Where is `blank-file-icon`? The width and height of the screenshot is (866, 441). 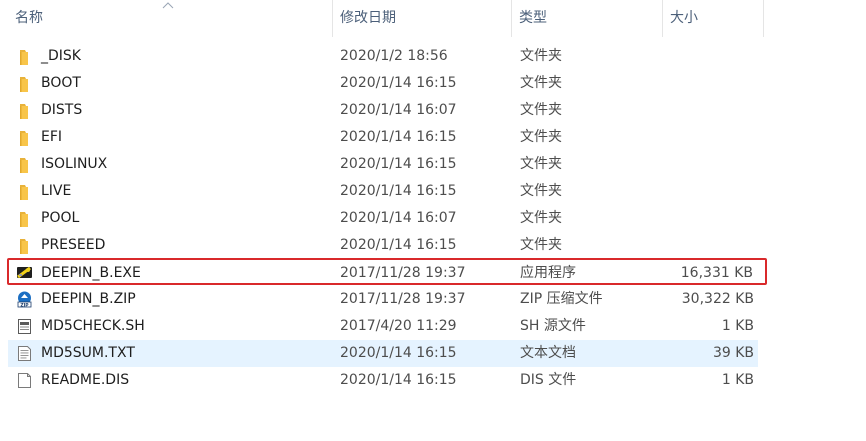 blank-file-icon is located at coordinates (24, 380).